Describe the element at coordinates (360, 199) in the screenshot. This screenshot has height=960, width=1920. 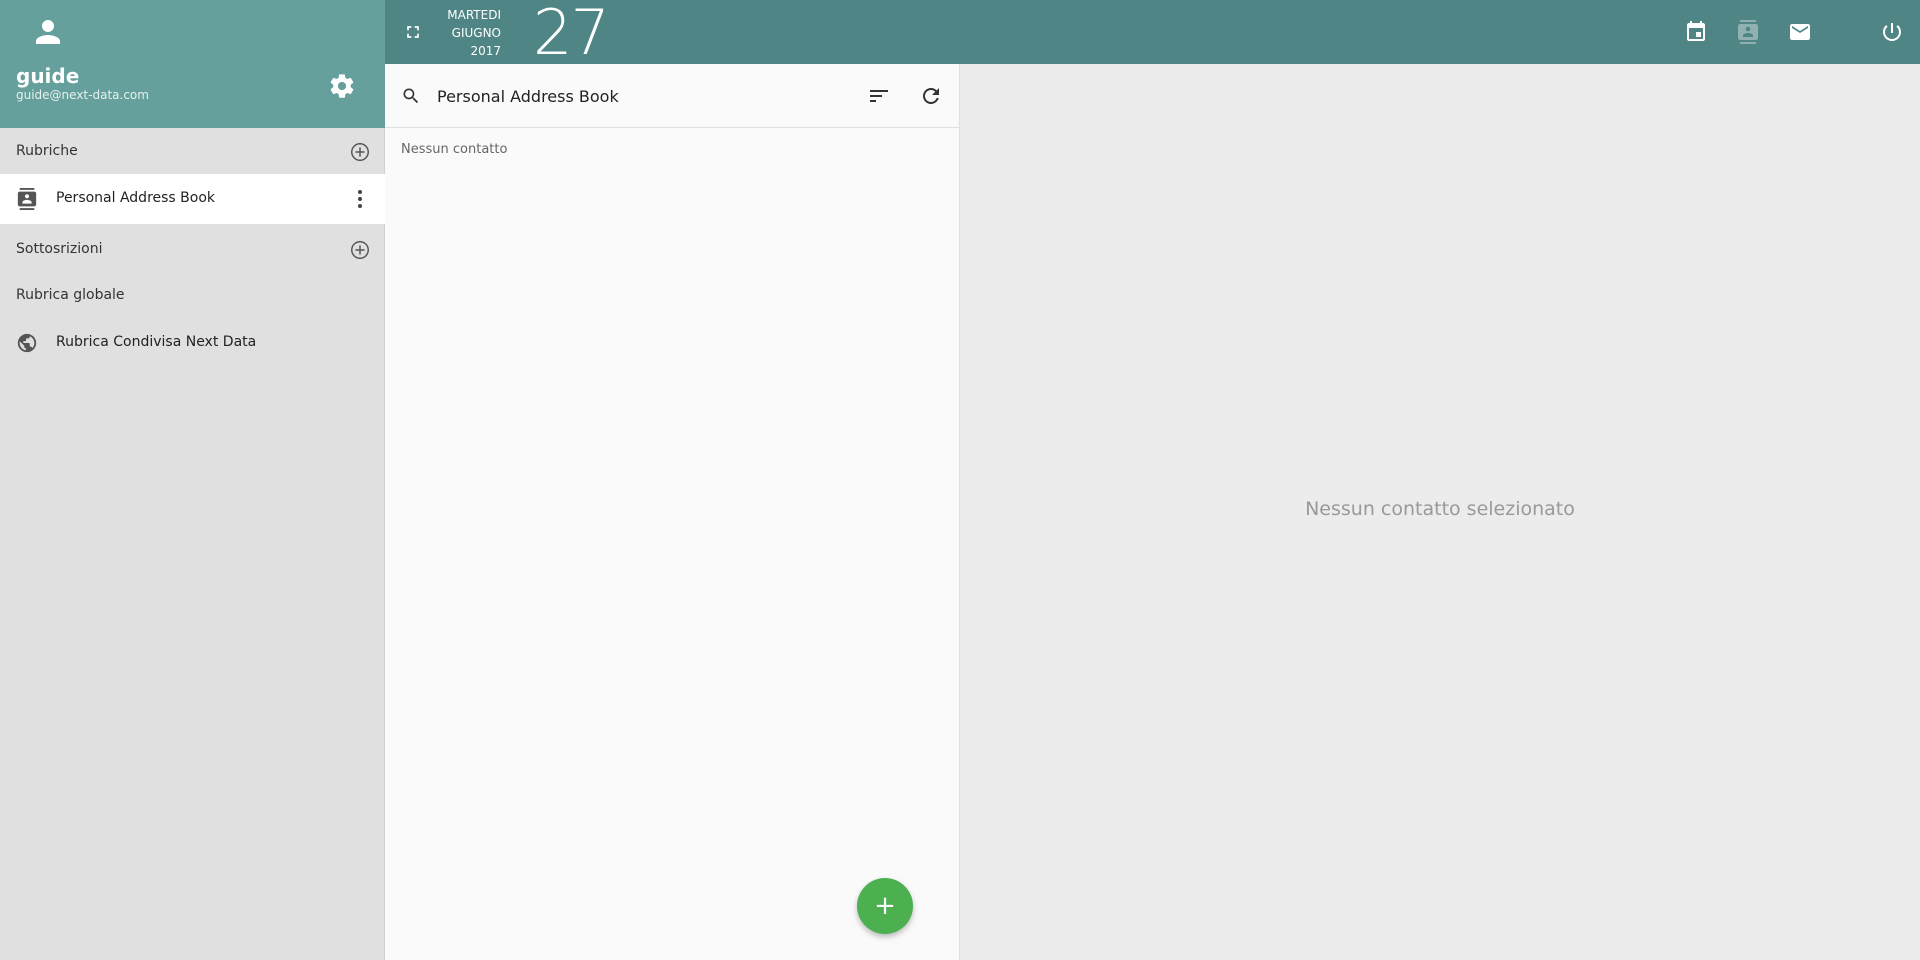
I see `more-vert-icon` at that location.